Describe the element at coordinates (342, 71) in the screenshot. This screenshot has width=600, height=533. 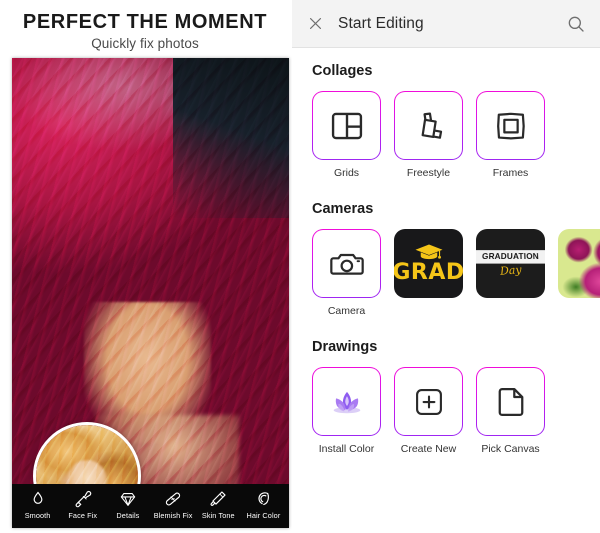
I see `section-title: Collages` at that location.